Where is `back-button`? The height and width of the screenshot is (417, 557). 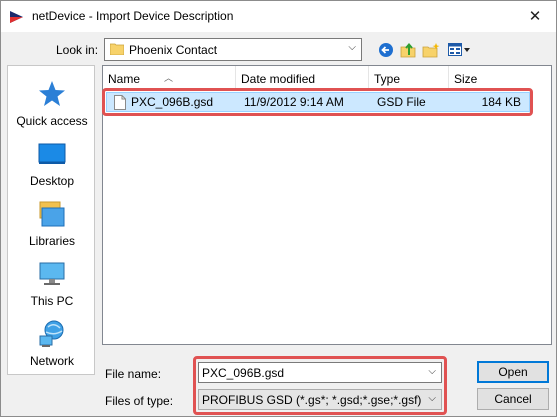
back-button is located at coordinates (386, 50).